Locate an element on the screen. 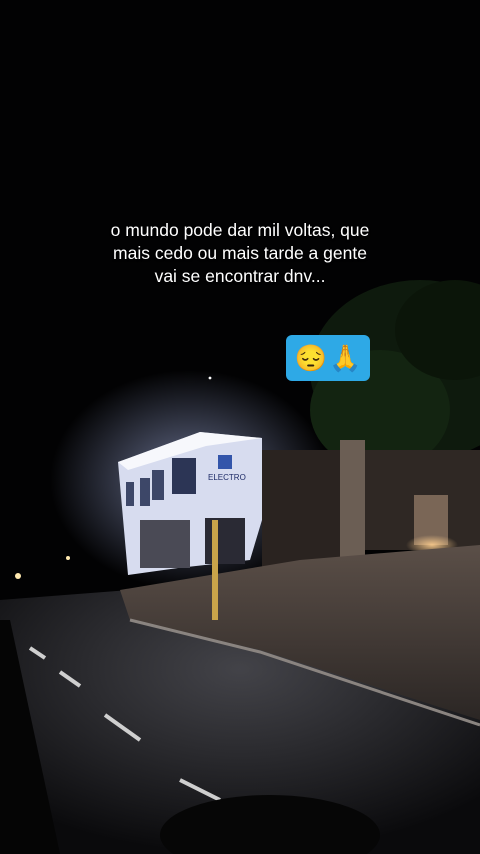 The width and height of the screenshot is (480, 854). caption-line: mais cedo ou mais tarde a gente is located at coordinates (240, 253).